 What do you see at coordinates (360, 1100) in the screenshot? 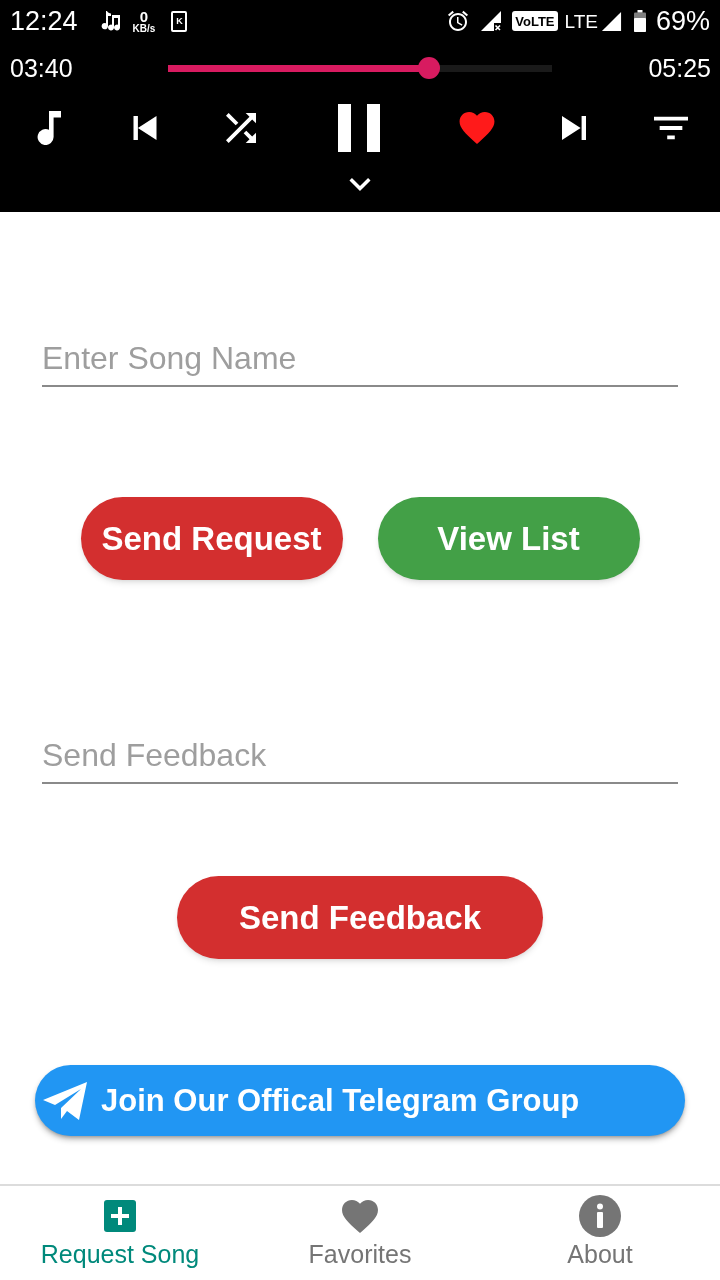
I see `telegram-group-button: Join Our Offical Telegram Group` at bounding box center [360, 1100].